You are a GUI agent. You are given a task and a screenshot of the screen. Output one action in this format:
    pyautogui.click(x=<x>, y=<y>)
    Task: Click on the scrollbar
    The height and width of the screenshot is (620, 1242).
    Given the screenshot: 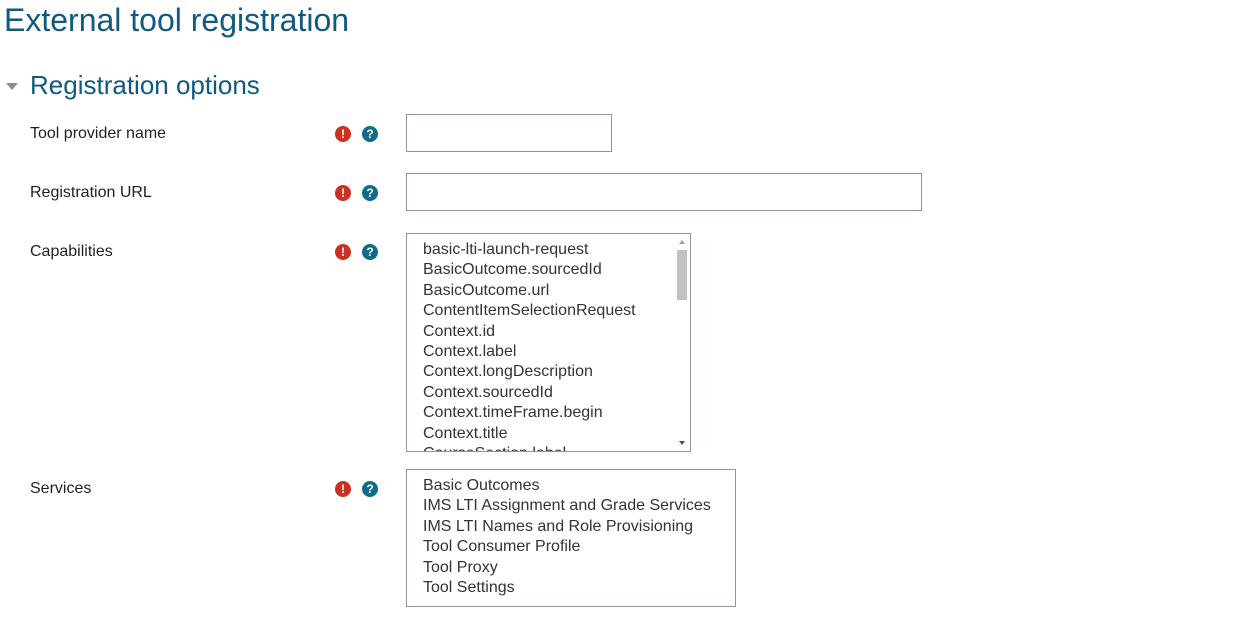 What is the action you would take?
    pyautogui.click(x=682, y=342)
    